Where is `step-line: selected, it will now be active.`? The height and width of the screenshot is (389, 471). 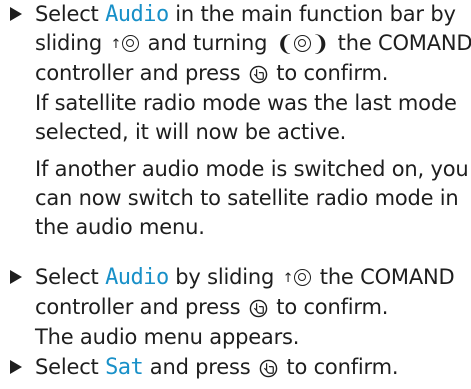 step-line: selected, it will now be active. is located at coordinates (250, 132).